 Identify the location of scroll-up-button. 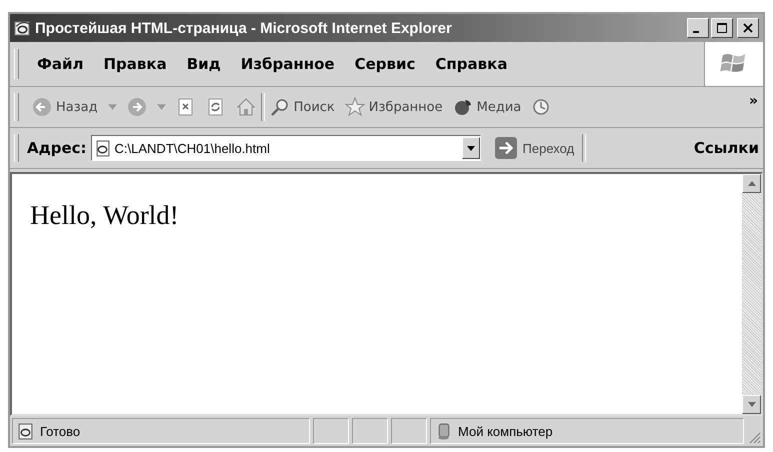
(751, 183).